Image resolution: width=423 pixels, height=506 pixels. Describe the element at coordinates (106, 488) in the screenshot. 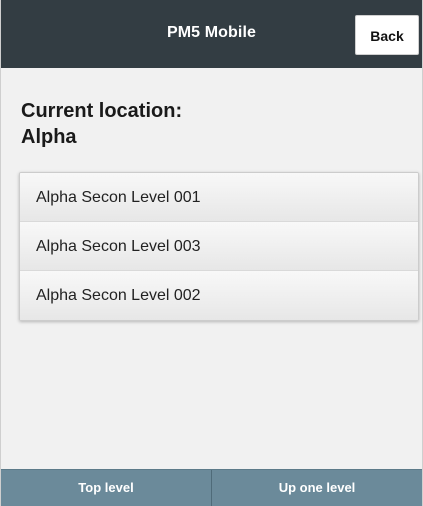

I see `top-level-button: Top level` at that location.